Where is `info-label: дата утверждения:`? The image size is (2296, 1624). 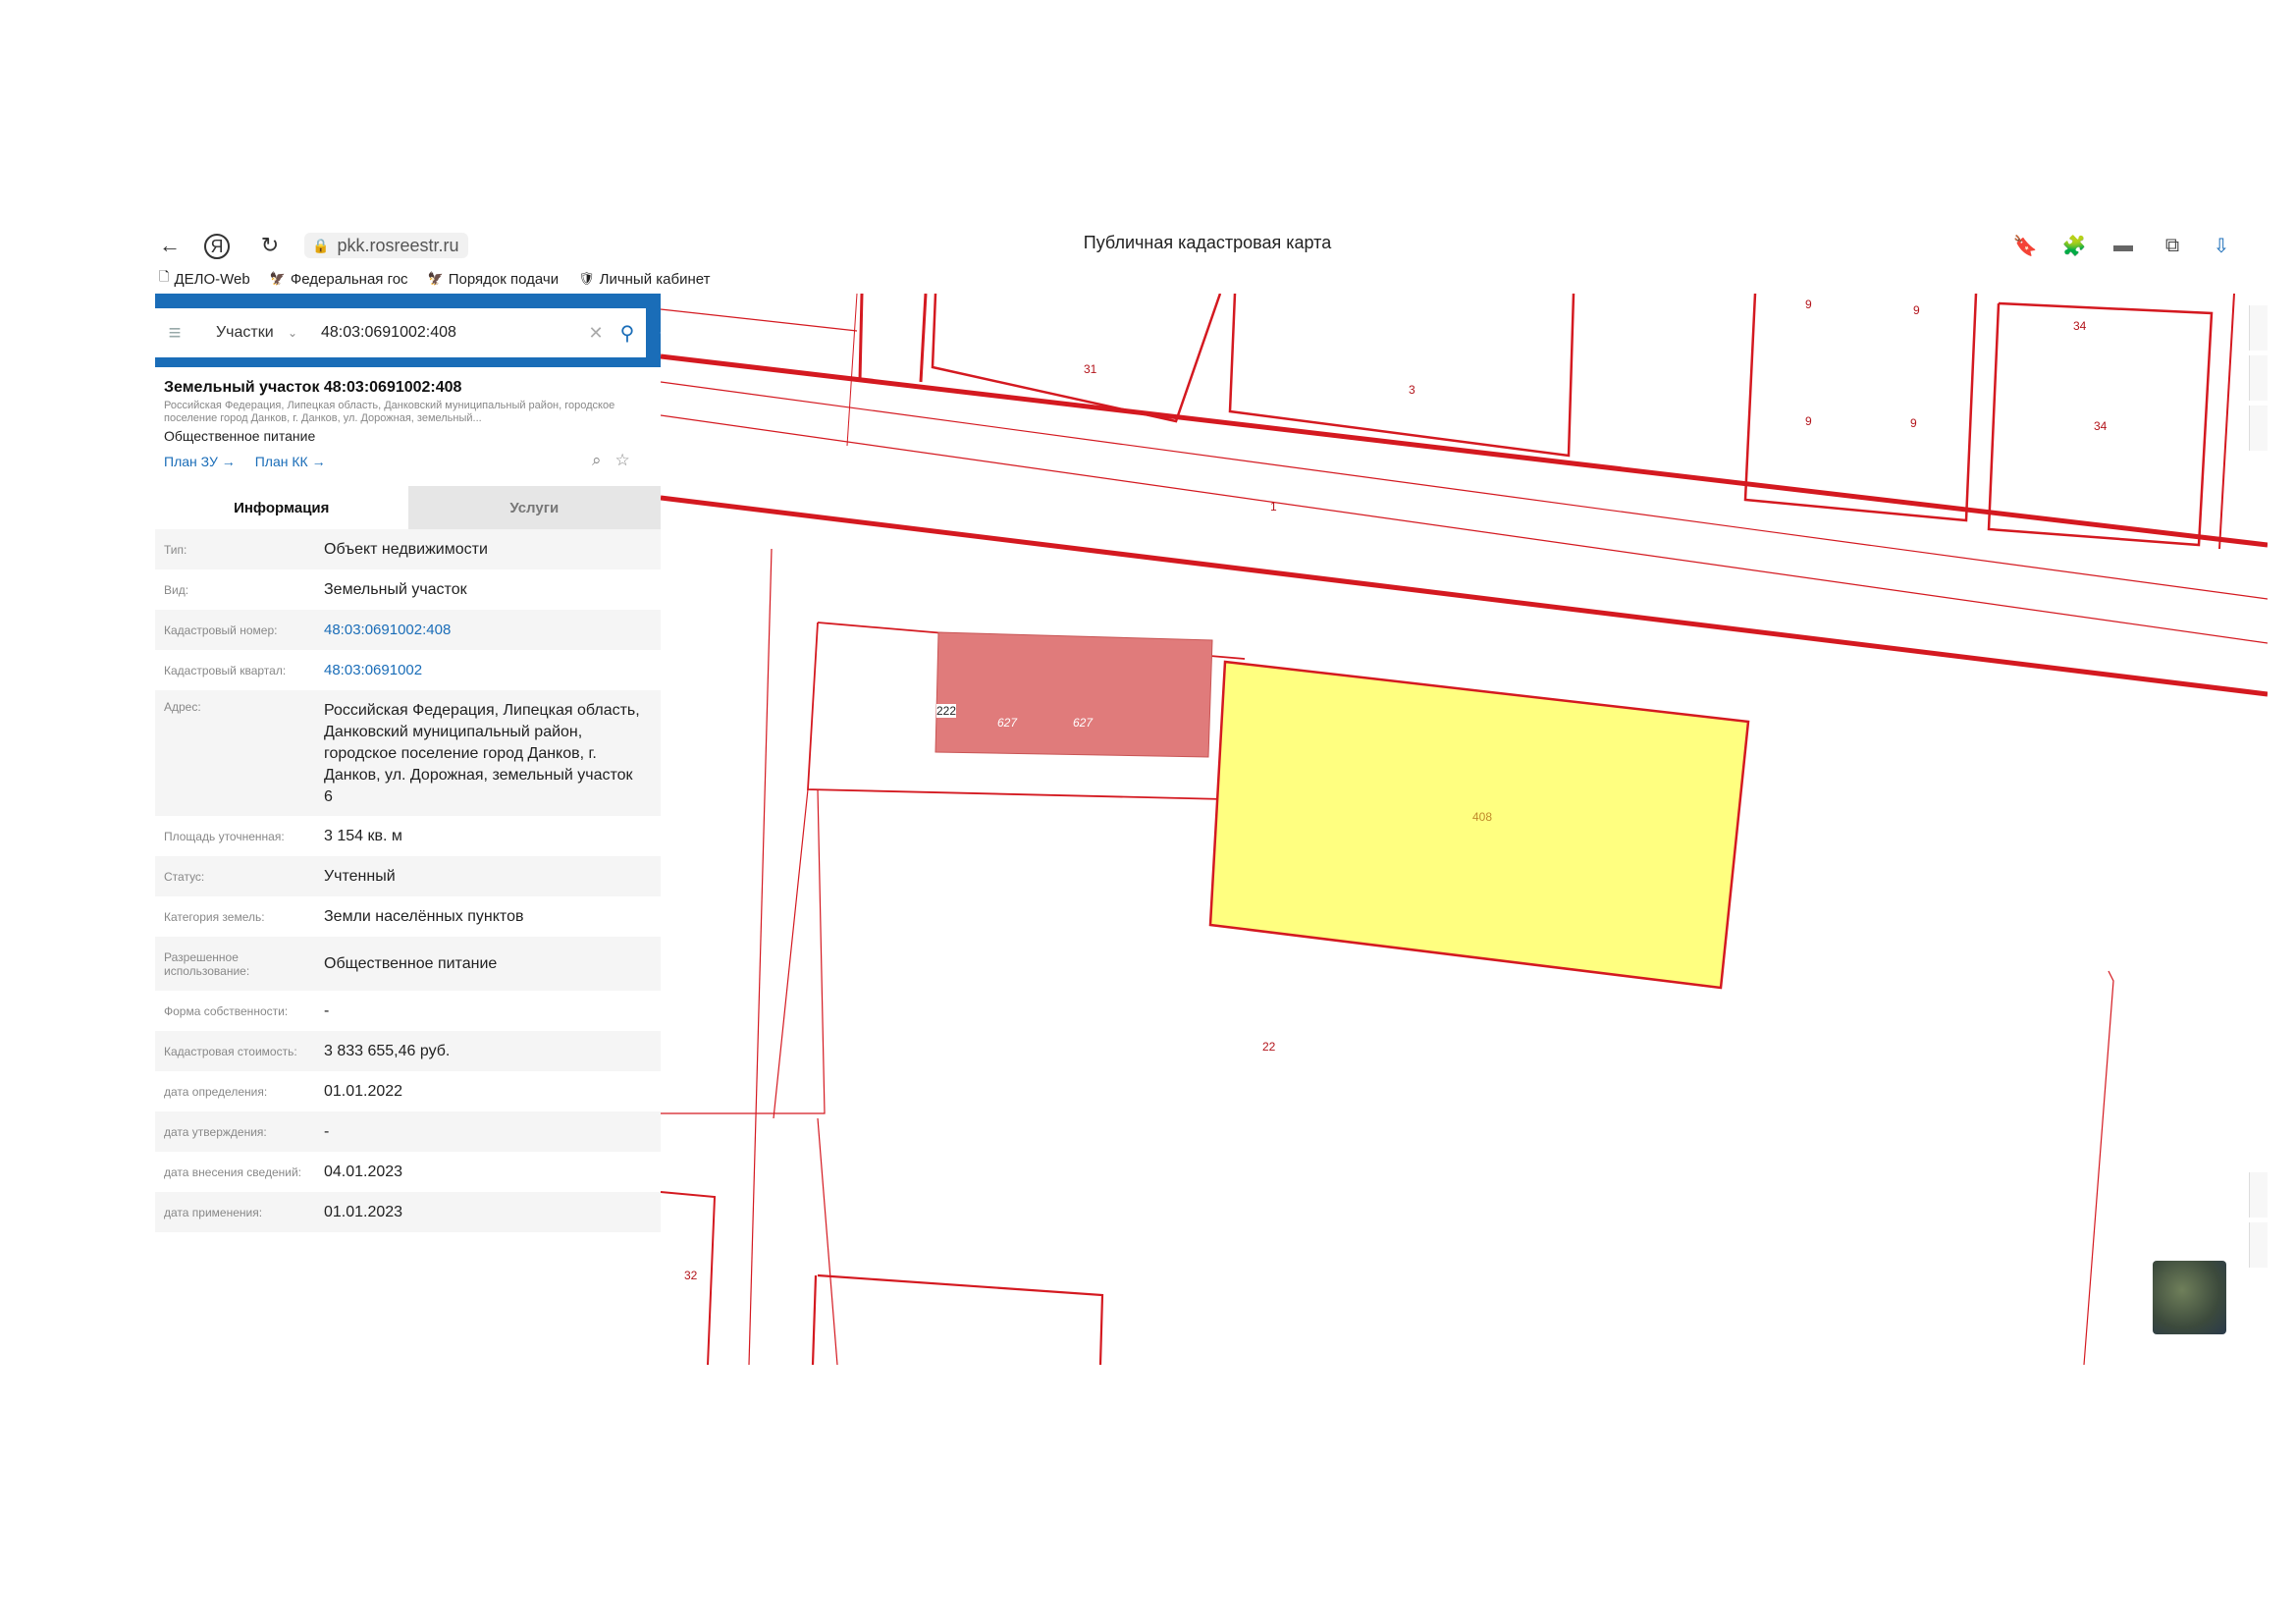 info-label: дата утверждения: is located at coordinates (216, 1131).